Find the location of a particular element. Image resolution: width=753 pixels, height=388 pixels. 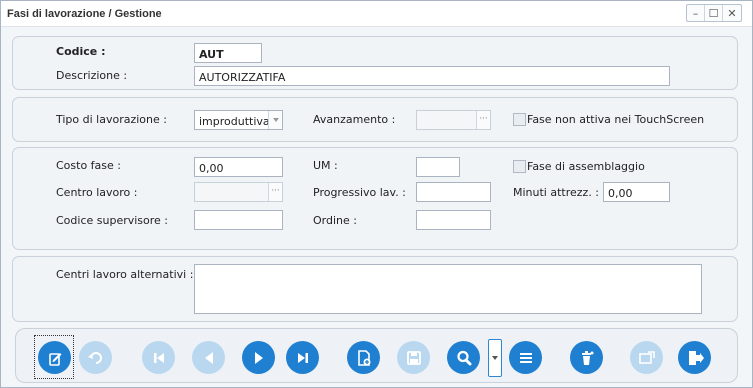

fase-non-attiva-checkbox is located at coordinates (519, 119).